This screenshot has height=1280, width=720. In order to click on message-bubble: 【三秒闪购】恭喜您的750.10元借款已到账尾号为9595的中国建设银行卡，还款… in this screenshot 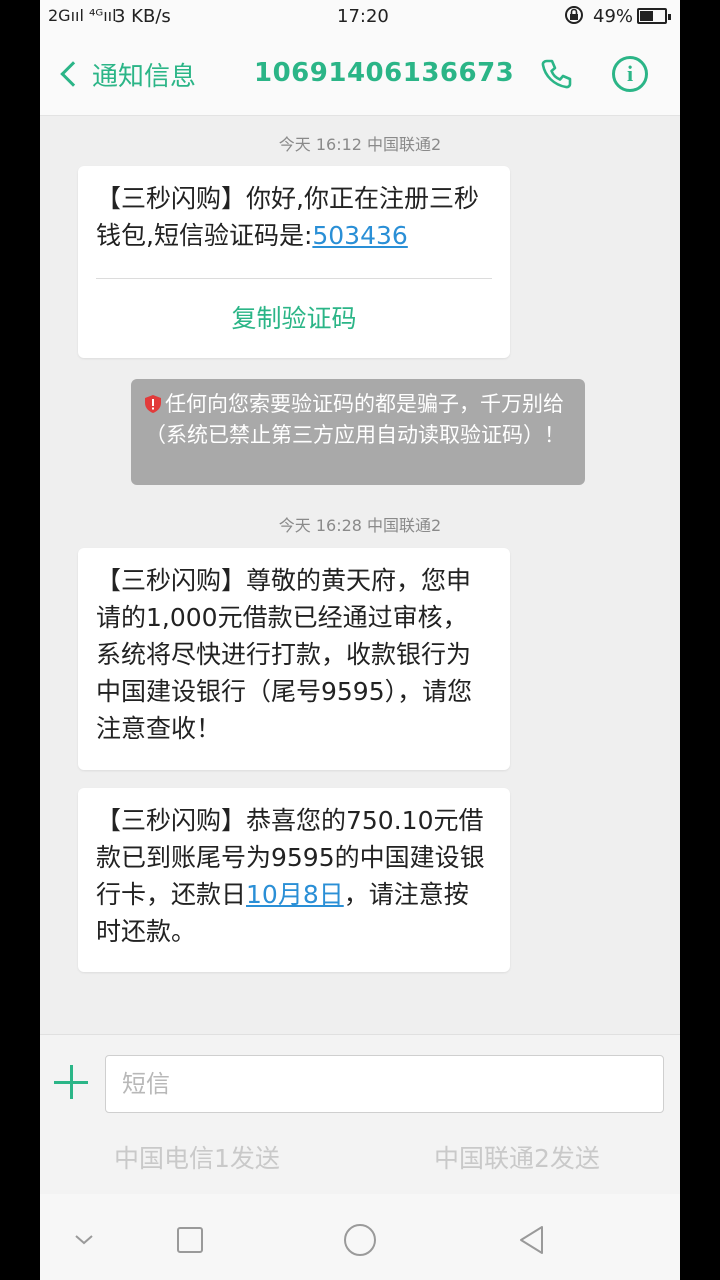, I will do `click(294, 880)`.